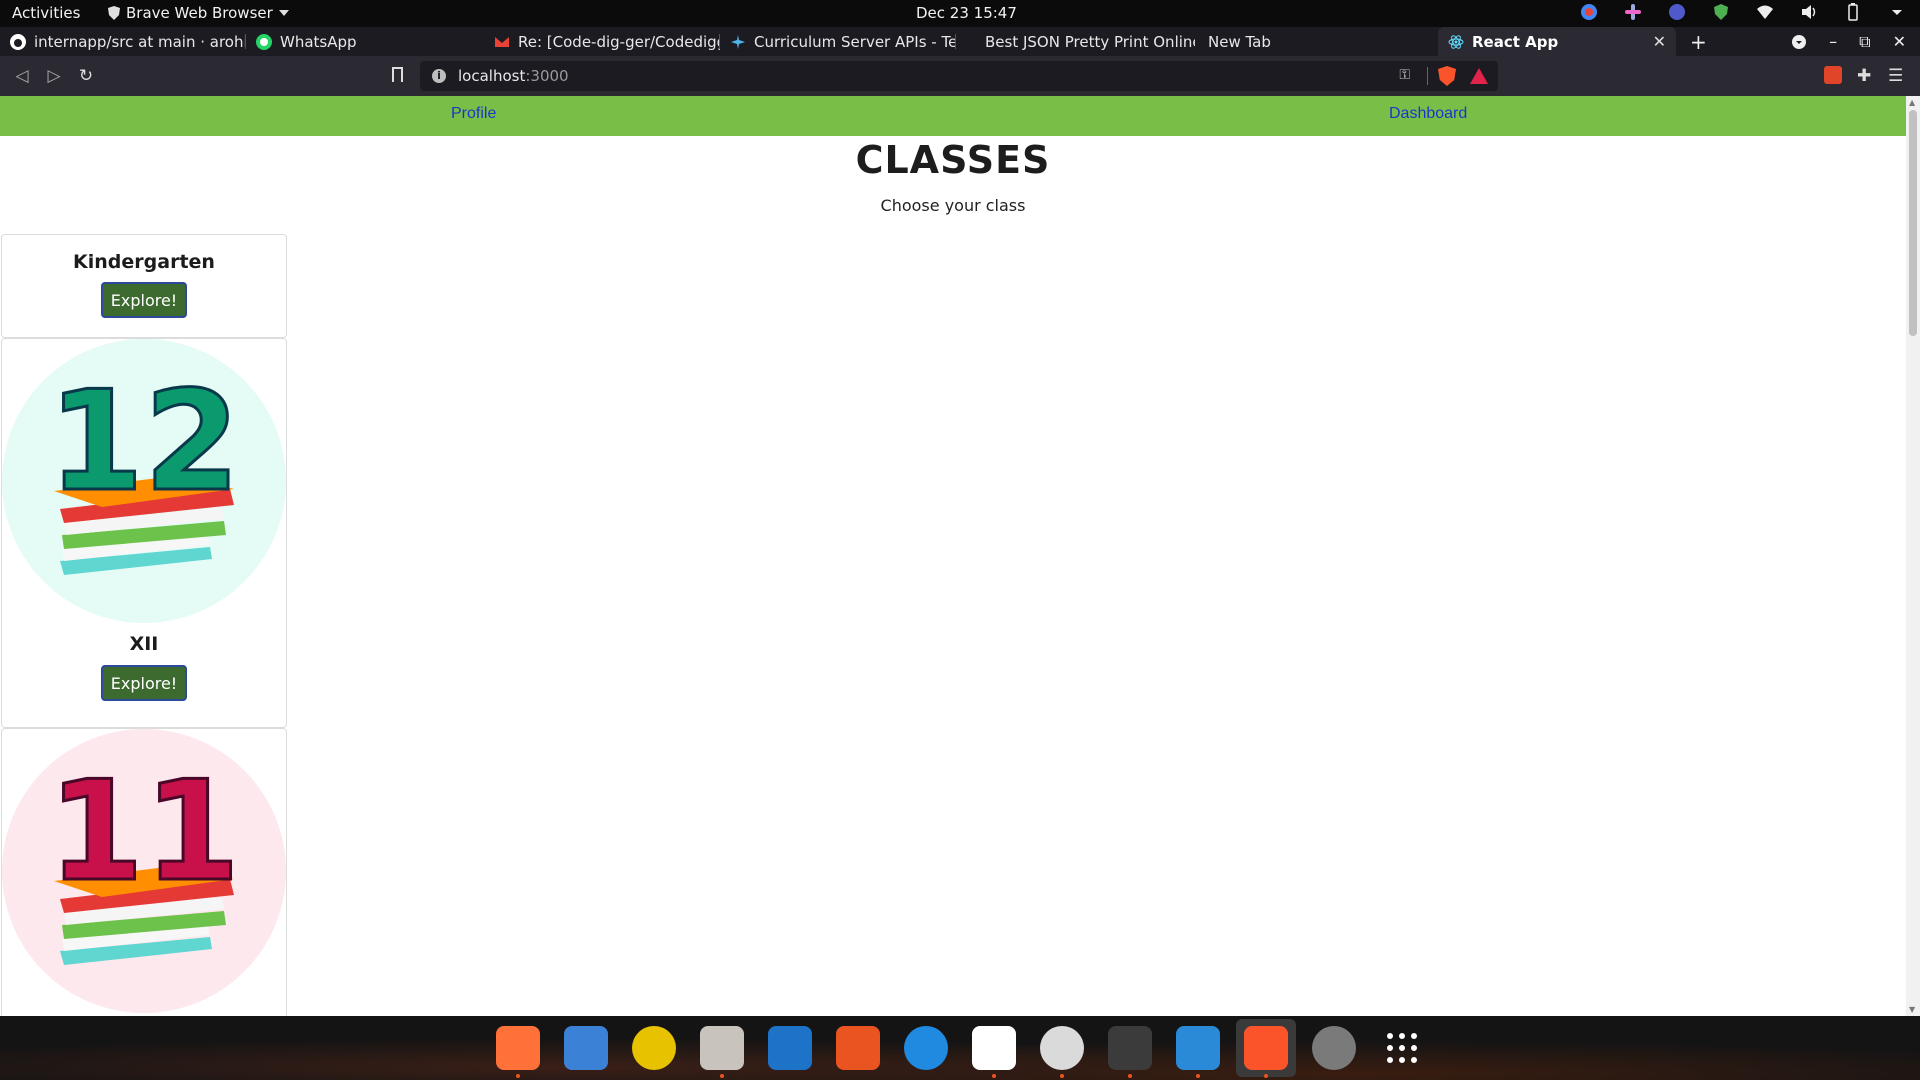  I want to click on gmail-icon, so click(502, 41).